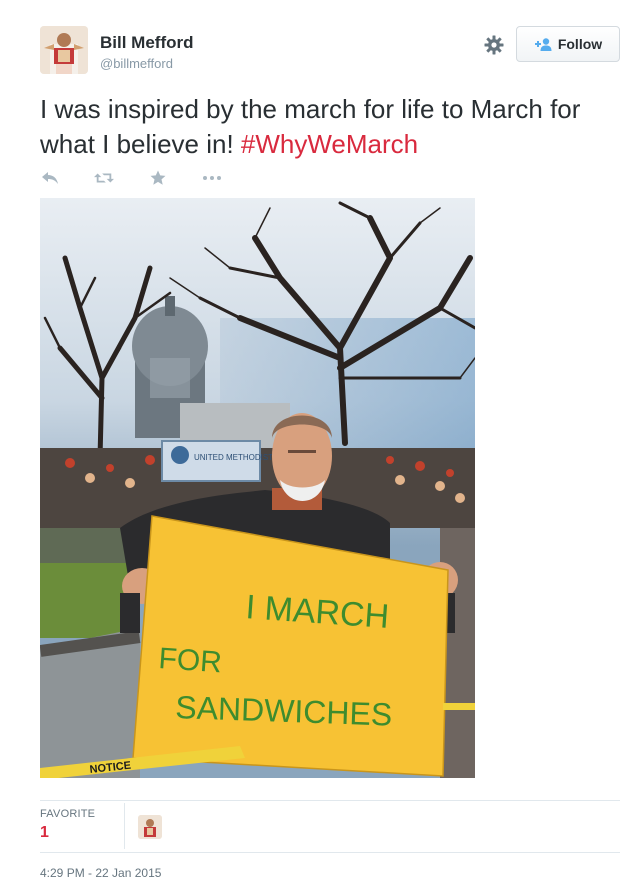 This screenshot has height=892, width=640. What do you see at coordinates (284, 711) in the screenshot?
I see `sign-line-3: SANDWICHES` at bounding box center [284, 711].